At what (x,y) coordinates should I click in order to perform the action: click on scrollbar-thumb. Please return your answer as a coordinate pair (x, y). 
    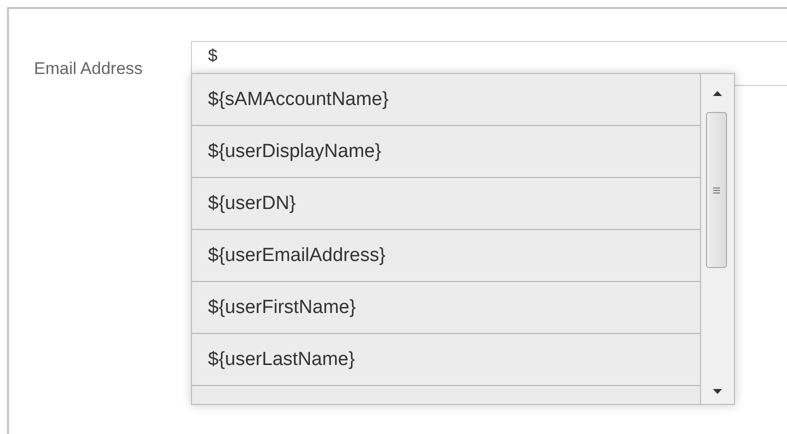
    Looking at the image, I should click on (716, 190).